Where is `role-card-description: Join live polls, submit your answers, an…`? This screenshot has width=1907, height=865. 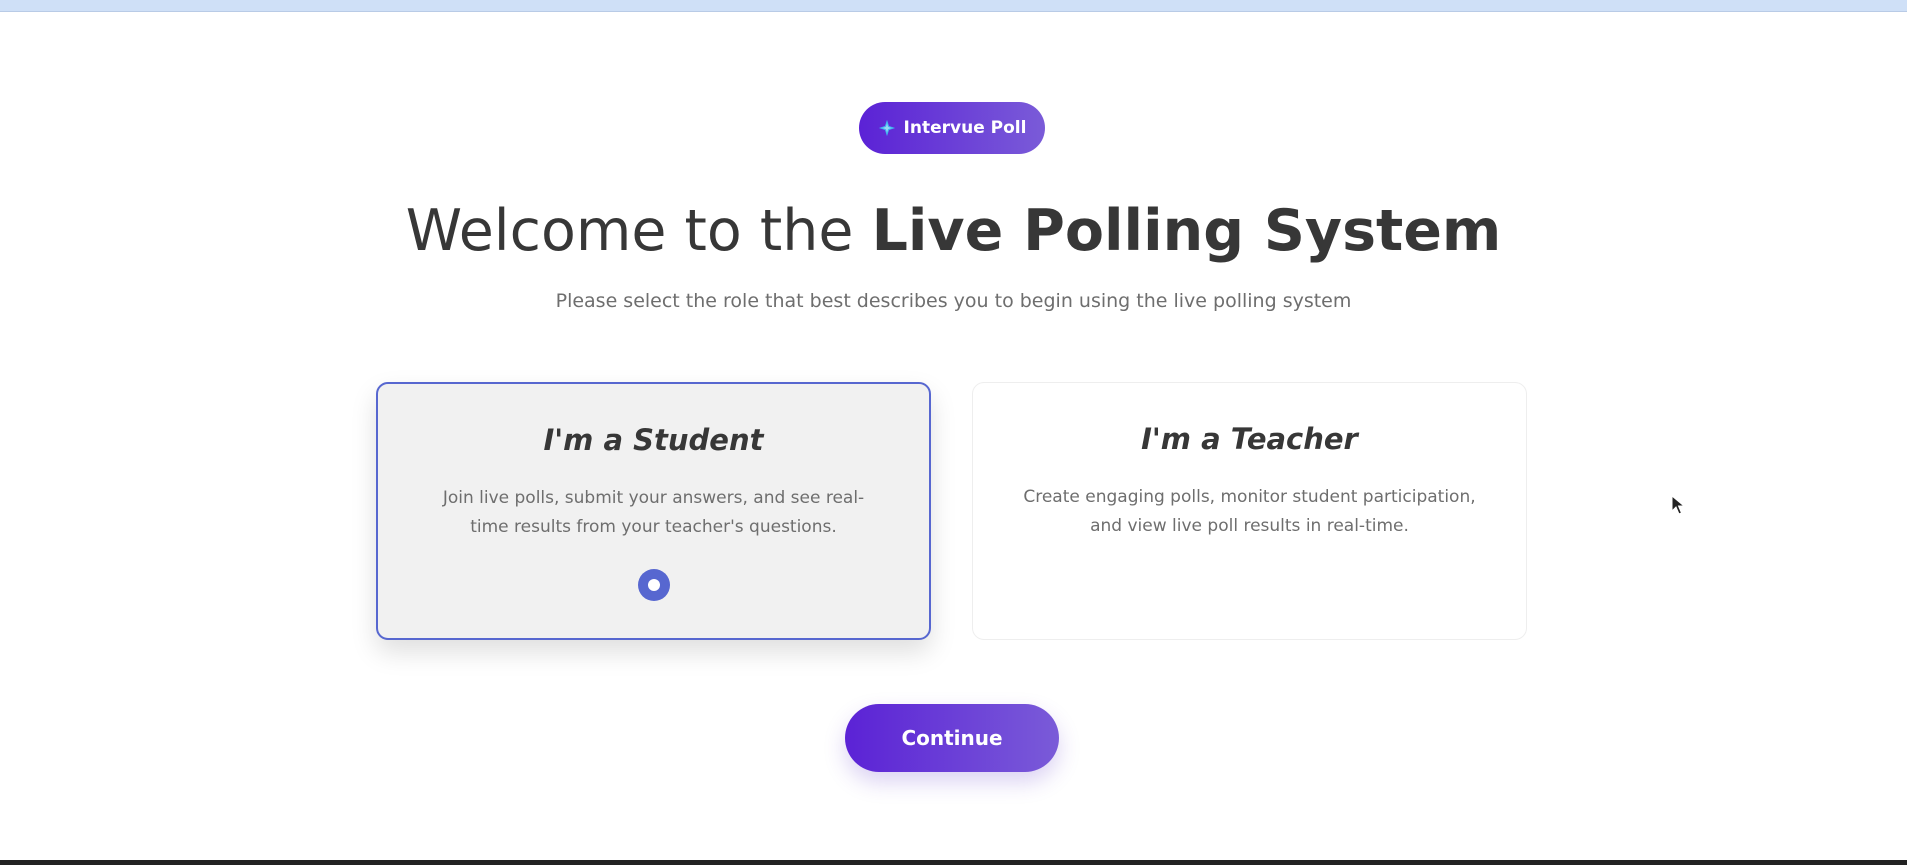 role-card-description: Join live polls, submit your answers, an… is located at coordinates (653, 512).